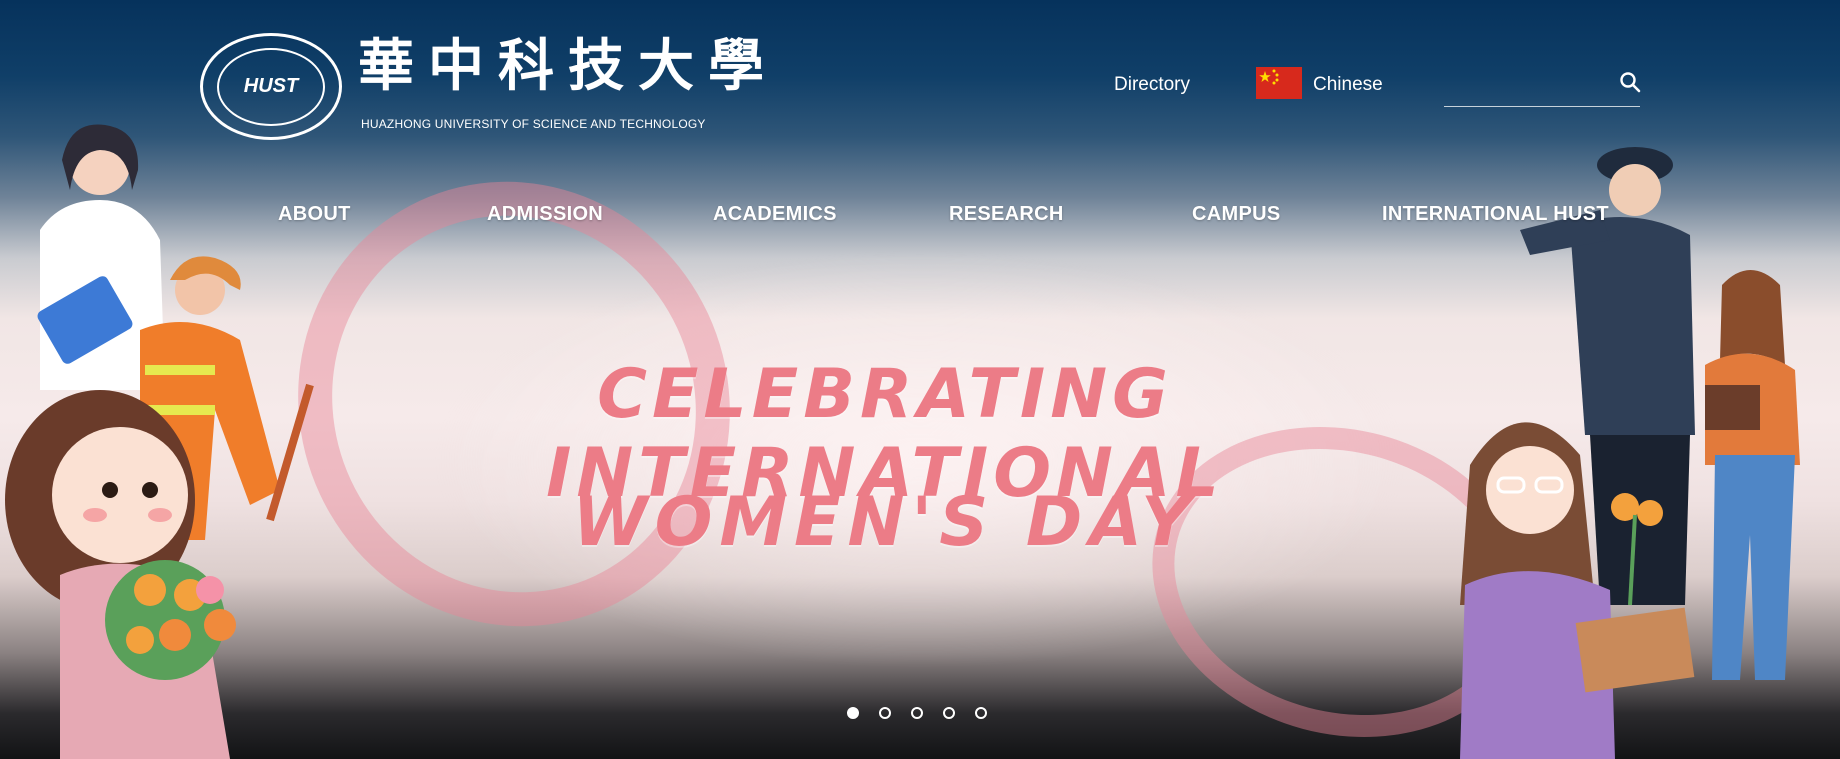  I want to click on nav-item-academics: ACADEMICS, so click(775, 214).